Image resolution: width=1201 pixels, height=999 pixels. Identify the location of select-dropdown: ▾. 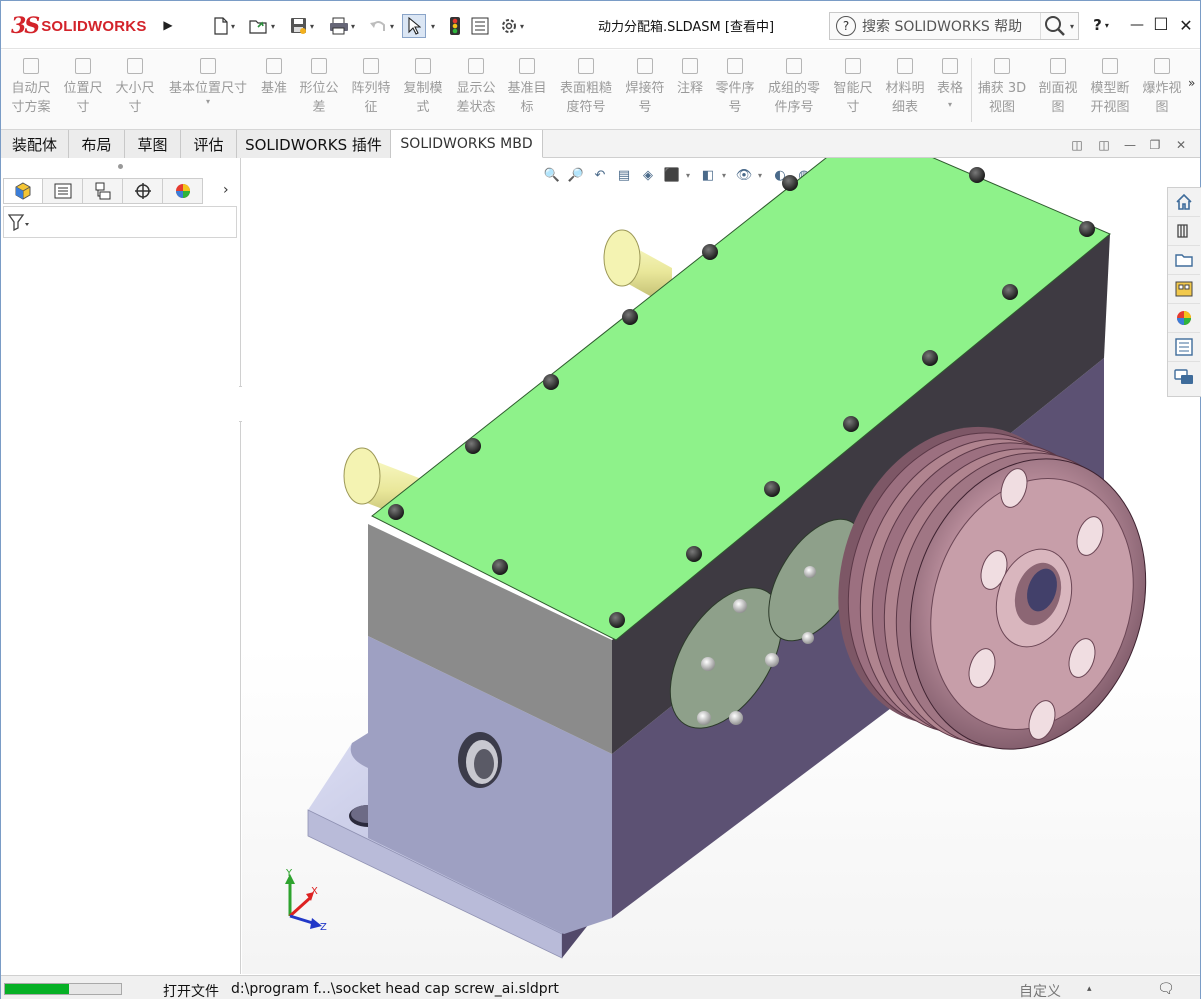
(432, 26).